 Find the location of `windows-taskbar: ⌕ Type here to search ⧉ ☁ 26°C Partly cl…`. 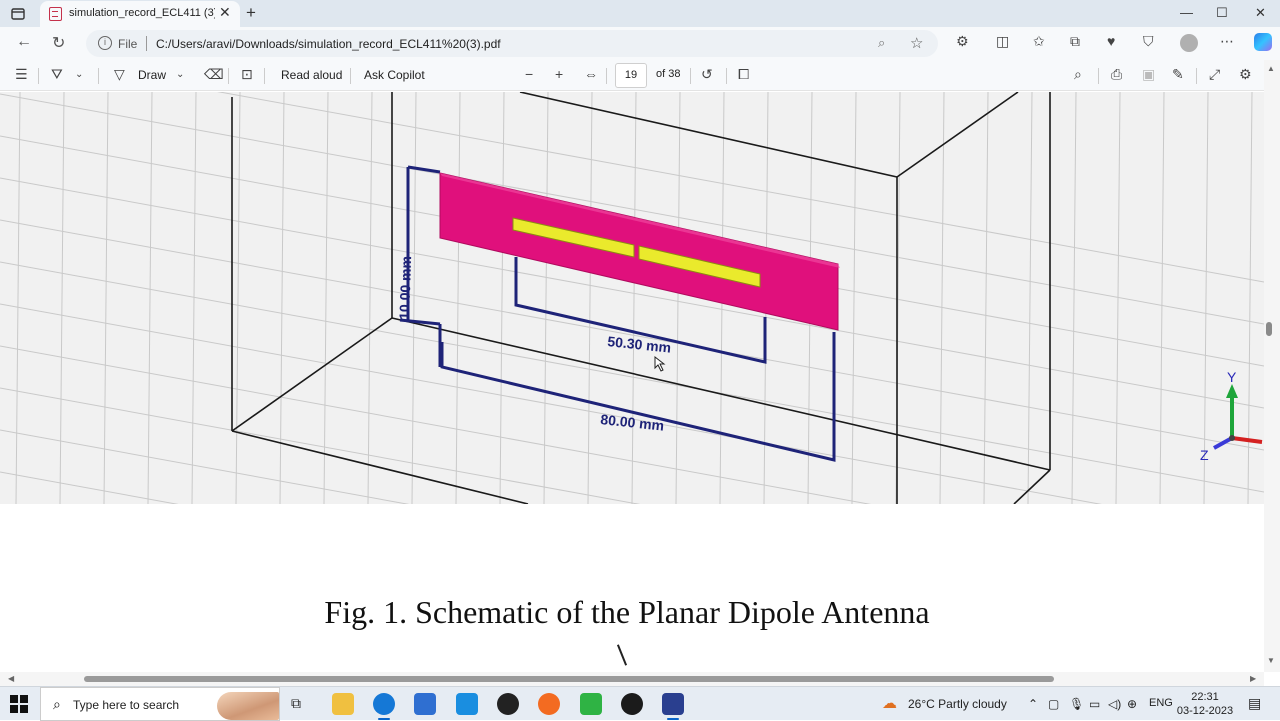

windows-taskbar: ⌕ Type here to search ⧉ ☁ 26°C Partly cl… is located at coordinates (640, 703).